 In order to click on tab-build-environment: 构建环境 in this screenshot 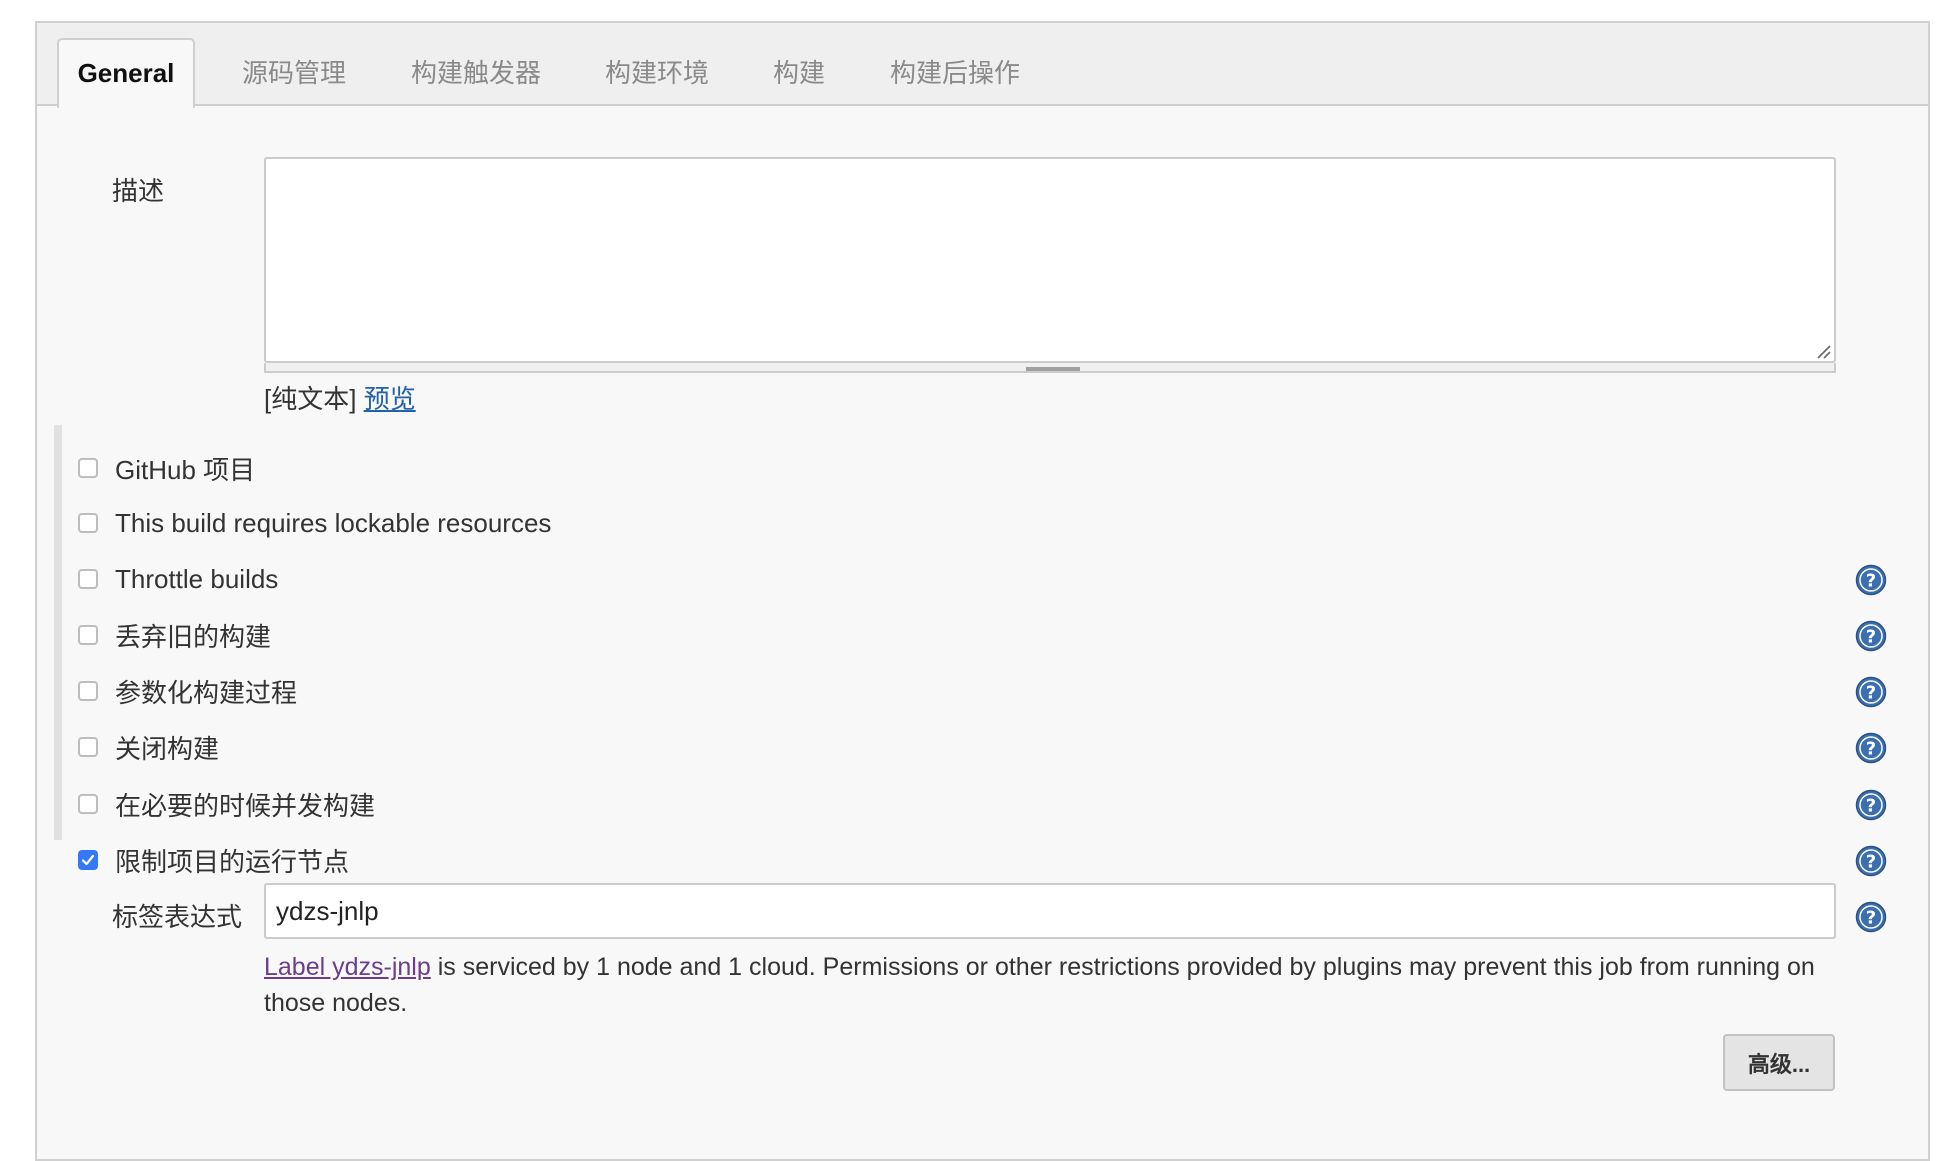, I will do `click(657, 73)`.